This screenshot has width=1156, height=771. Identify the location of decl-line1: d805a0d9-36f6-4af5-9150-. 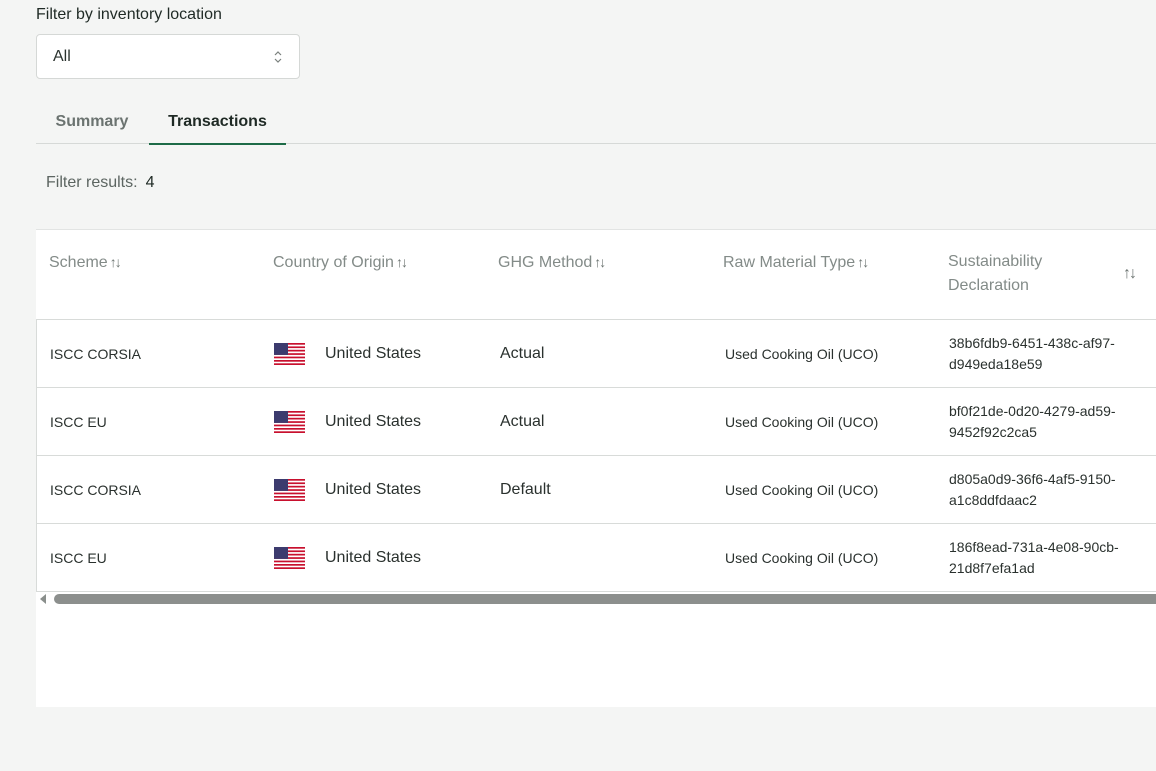
(1032, 479).